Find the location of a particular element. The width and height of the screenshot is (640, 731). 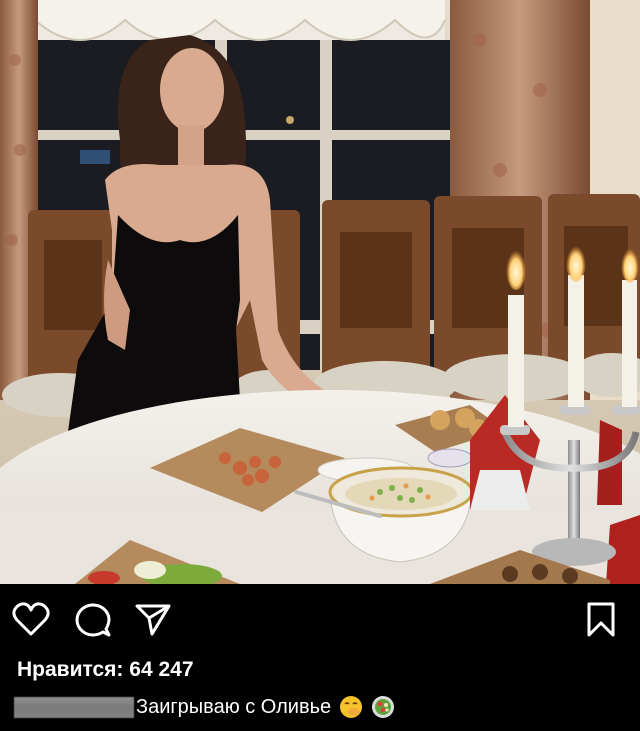

post-actions-bar is located at coordinates (320, 621).